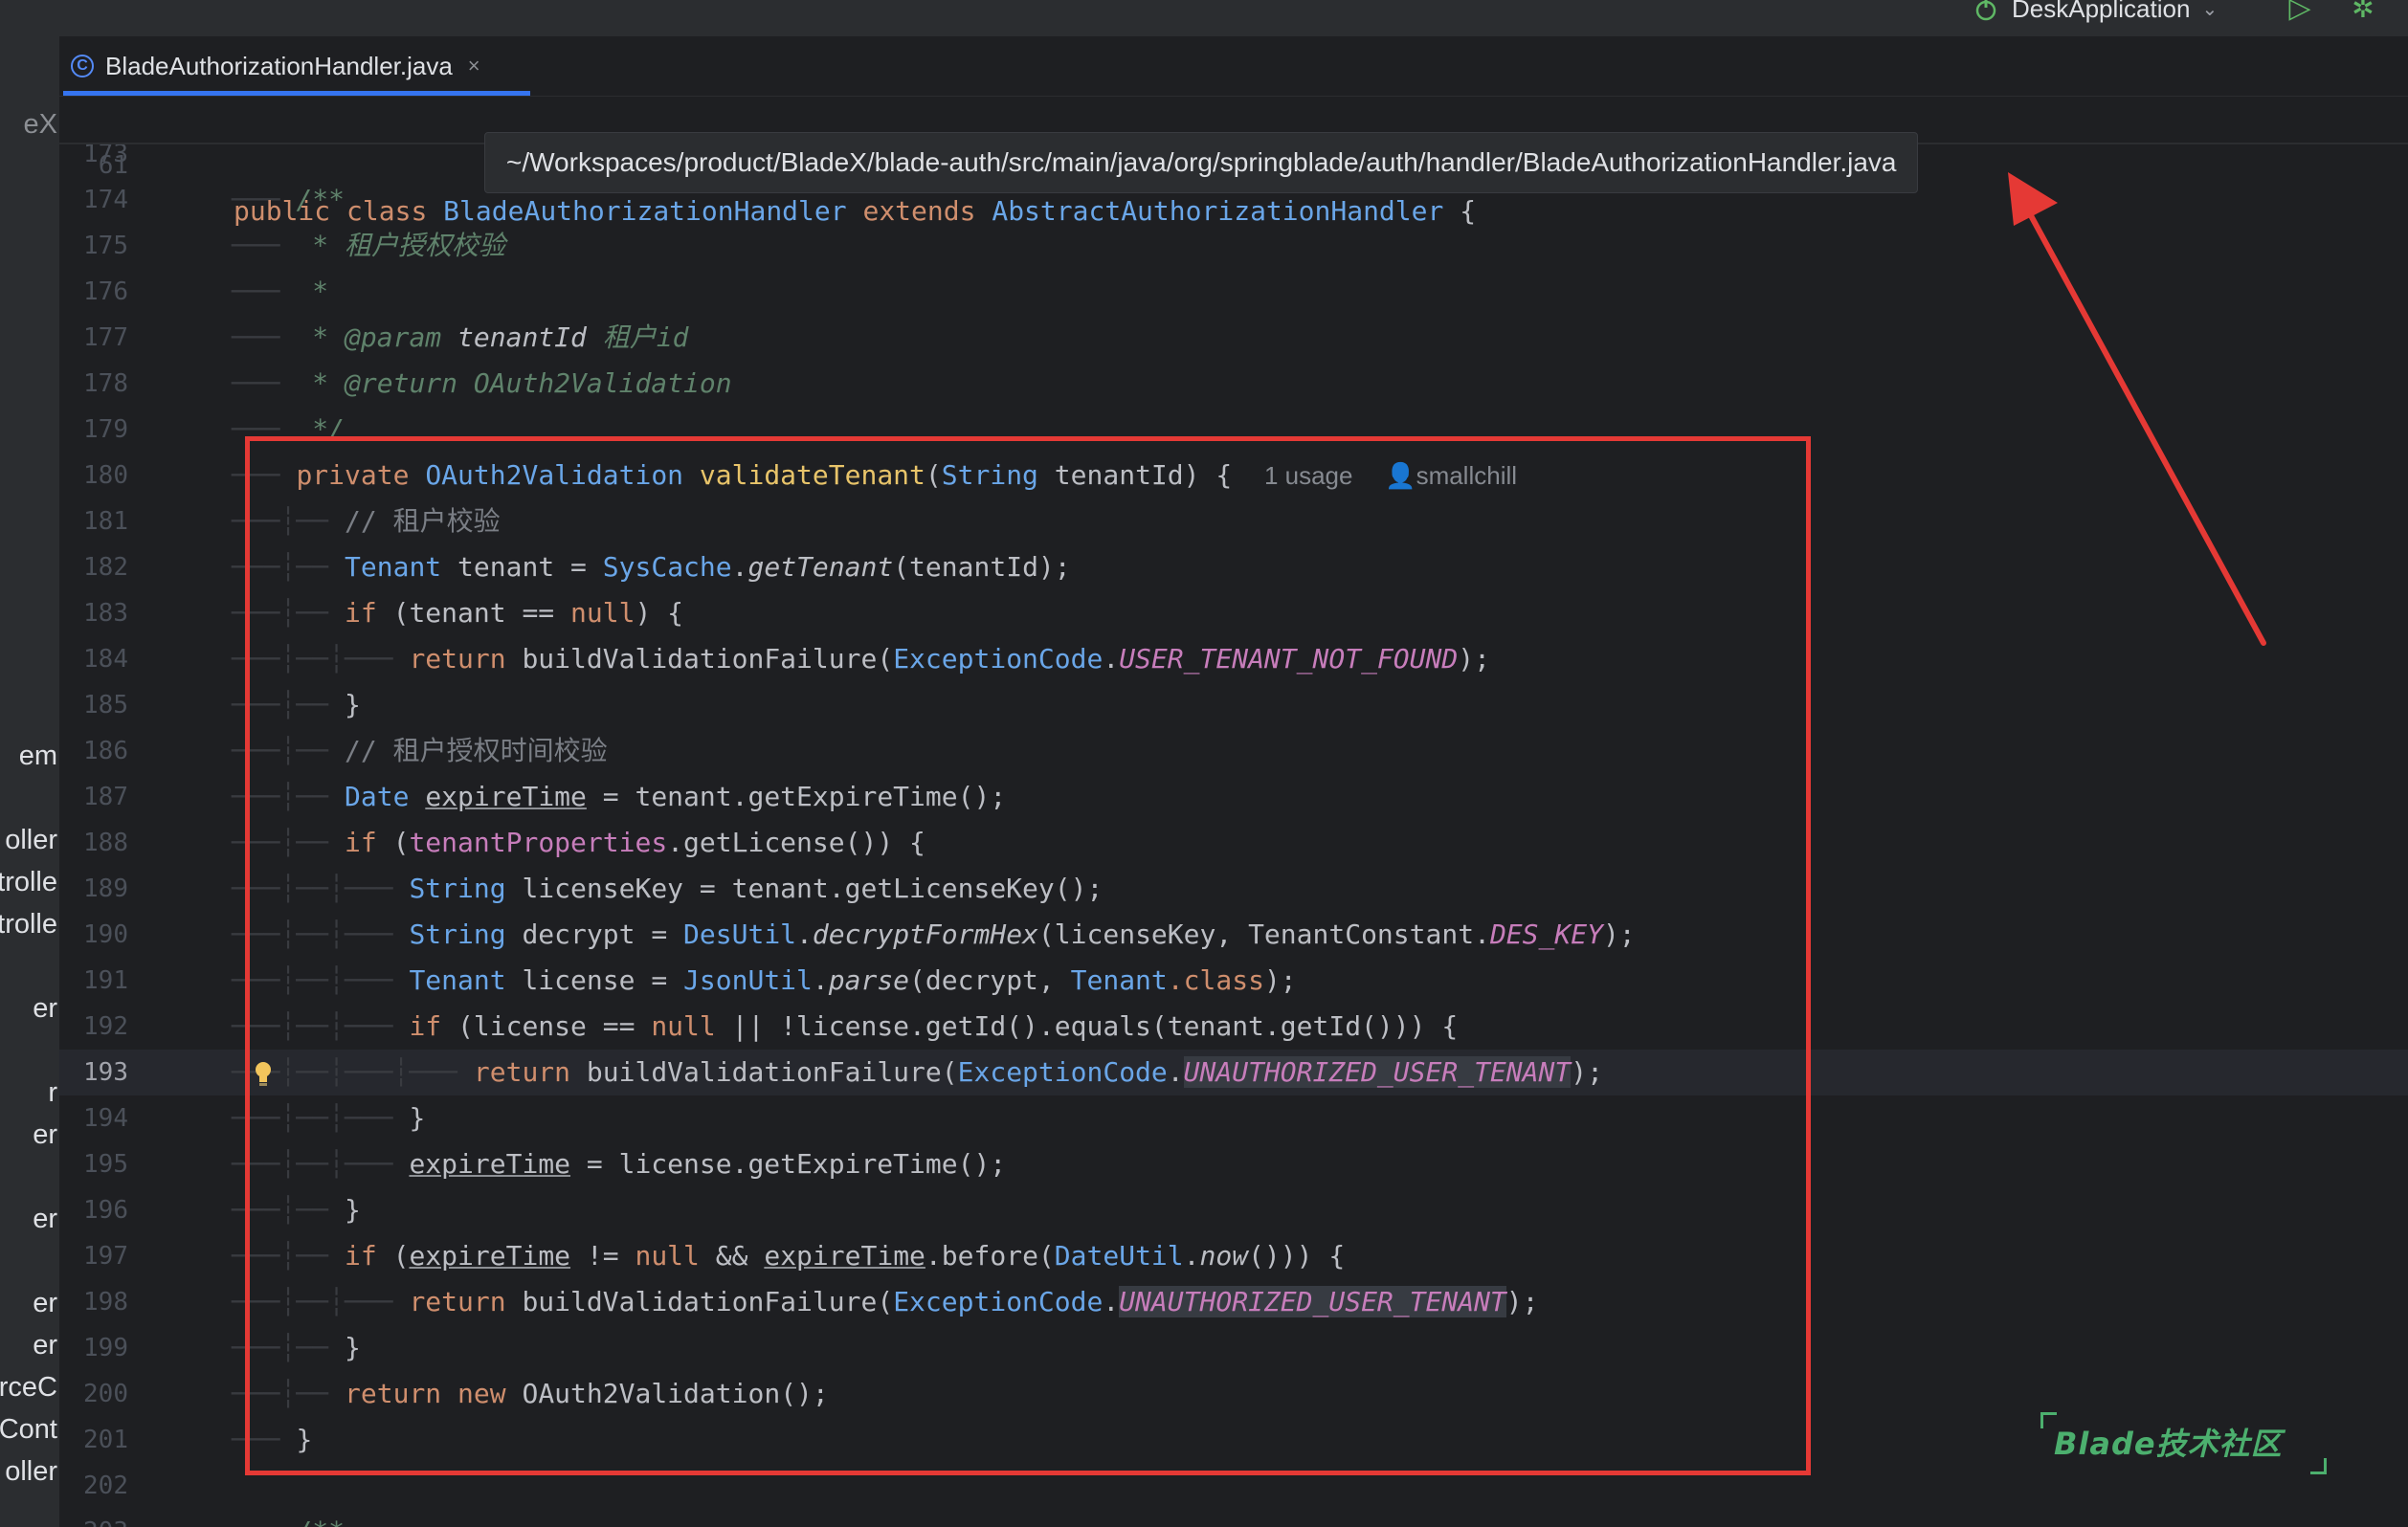 The image size is (2408, 1527). What do you see at coordinates (1224, 1256) in the screenshot?
I see `static-method-call: now` at bounding box center [1224, 1256].